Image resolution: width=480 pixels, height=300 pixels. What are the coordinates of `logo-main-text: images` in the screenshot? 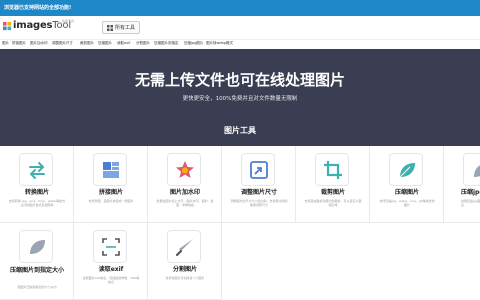 It's located at (33, 25).